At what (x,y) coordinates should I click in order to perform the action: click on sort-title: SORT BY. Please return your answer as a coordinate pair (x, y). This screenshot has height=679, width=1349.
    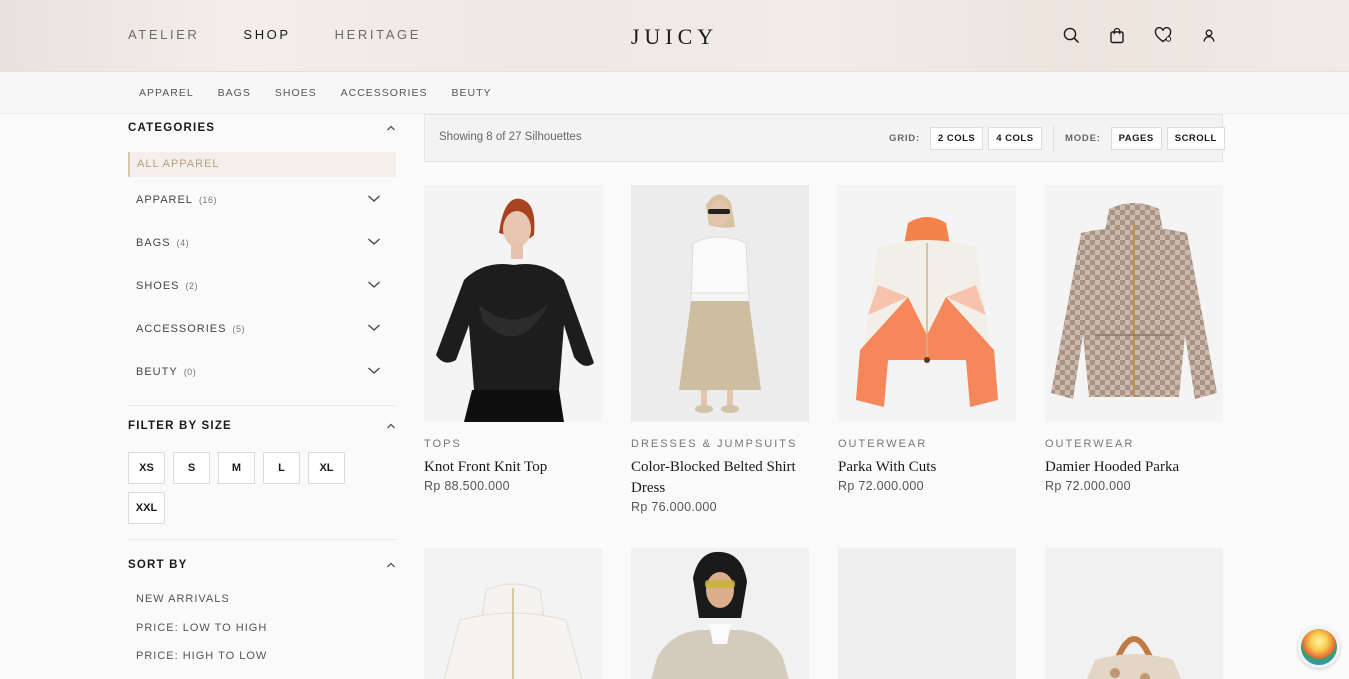
    Looking at the image, I should click on (158, 565).